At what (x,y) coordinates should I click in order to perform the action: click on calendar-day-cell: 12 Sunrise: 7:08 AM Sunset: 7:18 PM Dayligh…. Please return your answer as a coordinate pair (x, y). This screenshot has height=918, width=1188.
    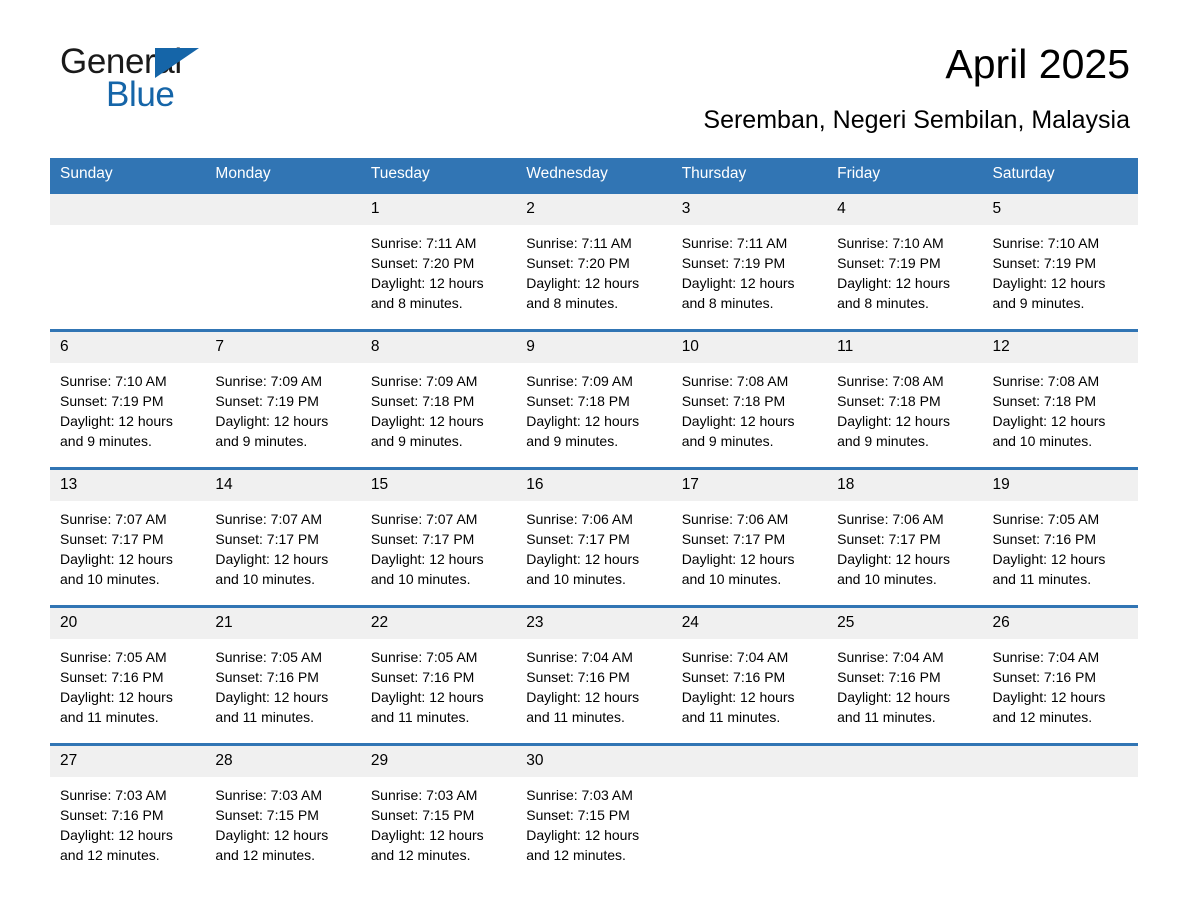
    Looking at the image, I should click on (1060, 399).